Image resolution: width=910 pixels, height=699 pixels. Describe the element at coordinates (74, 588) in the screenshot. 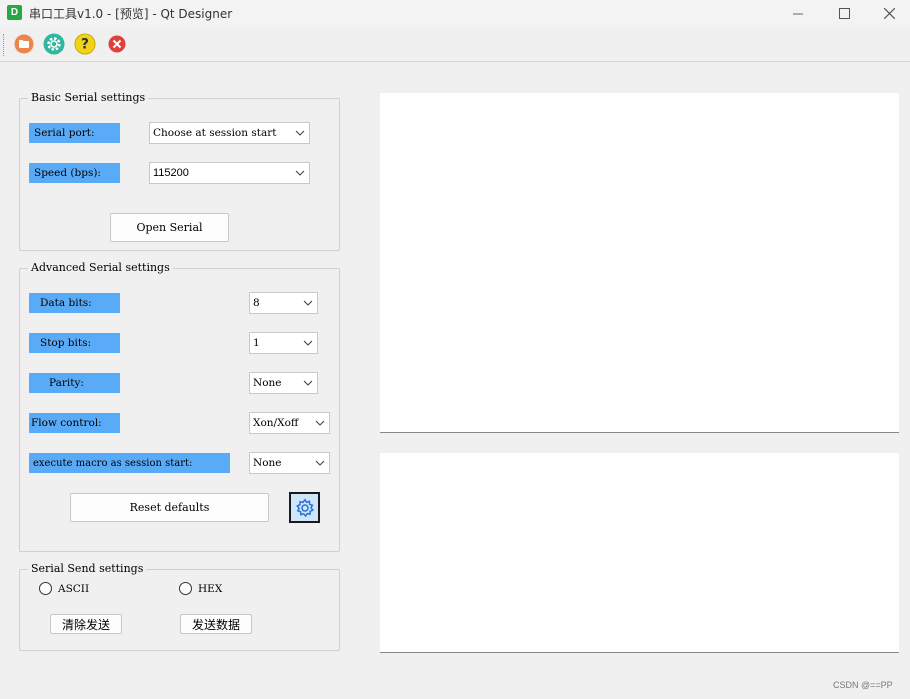

I see `ascii-radio-label: ASCII` at that location.